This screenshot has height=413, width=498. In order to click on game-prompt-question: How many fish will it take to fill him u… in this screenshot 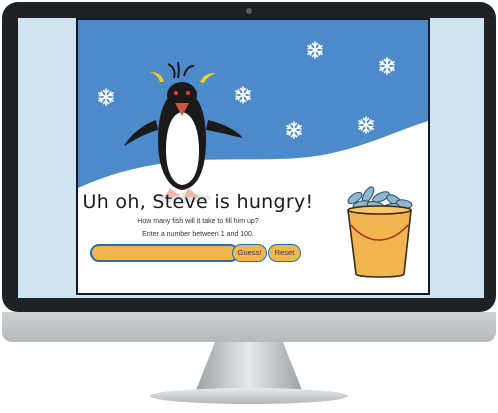, I will do `click(198, 221)`.